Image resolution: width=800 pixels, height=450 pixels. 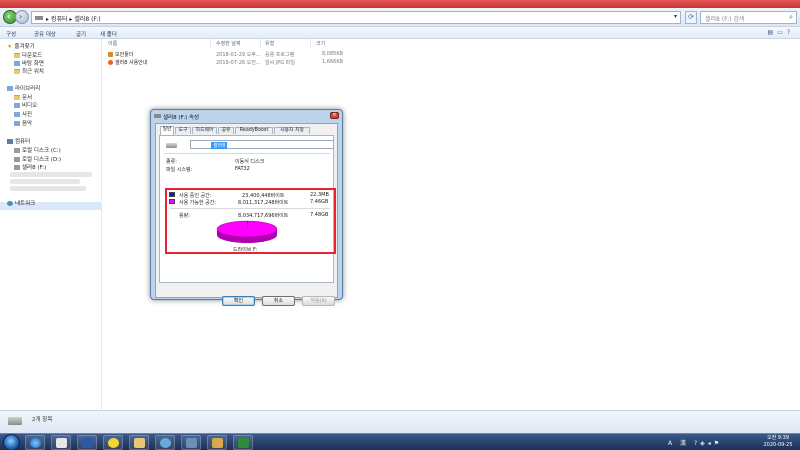 What do you see at coordinates (51, 174) in the screenshot?
I see `blurred-item` at bounding box center [51, 174].